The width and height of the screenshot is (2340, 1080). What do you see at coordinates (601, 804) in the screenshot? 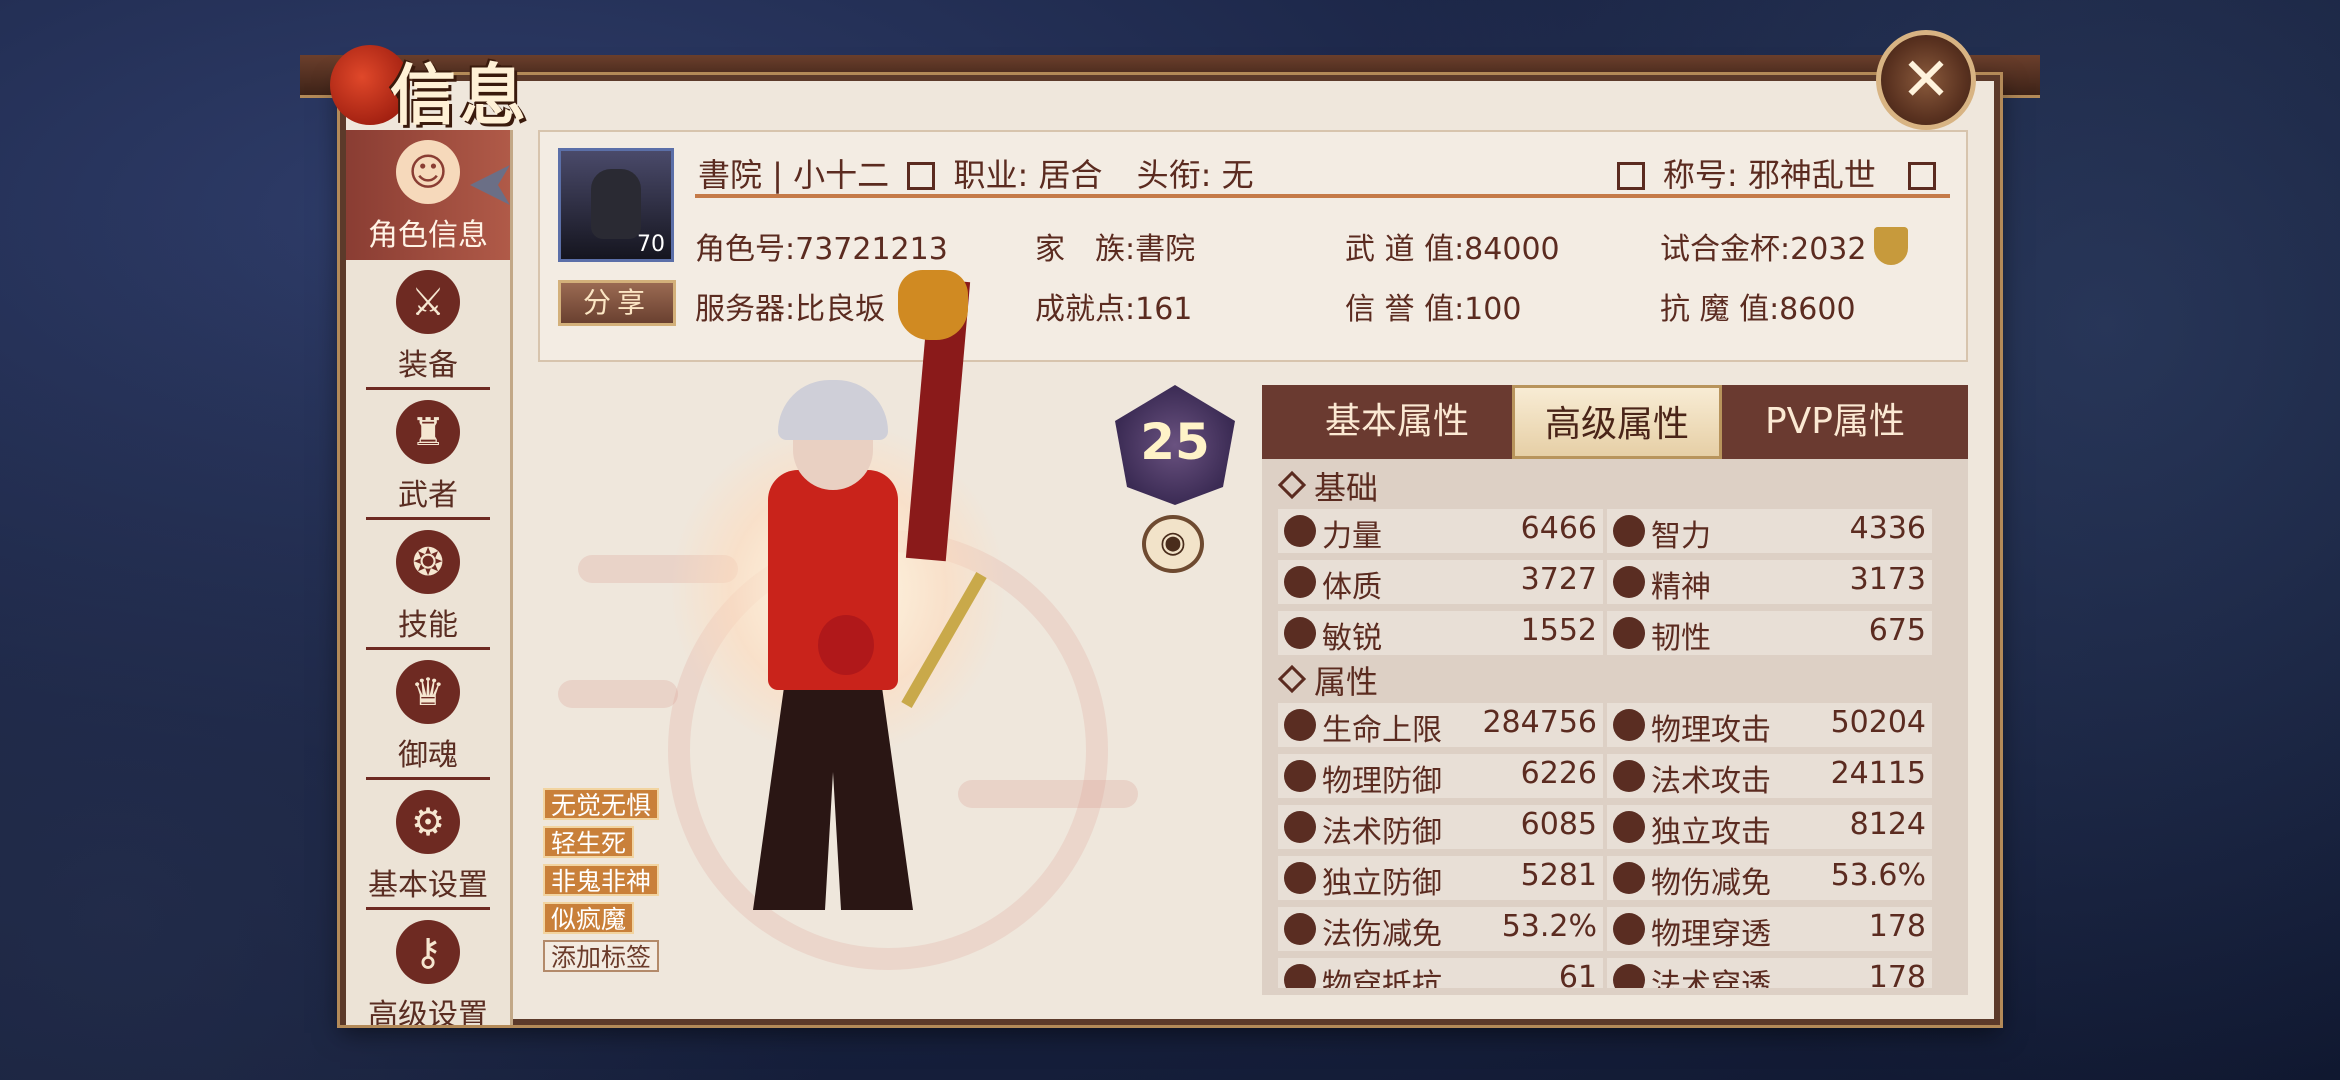
I see `personality-tag: 无觉无惧` at bounding box center [601, 804].